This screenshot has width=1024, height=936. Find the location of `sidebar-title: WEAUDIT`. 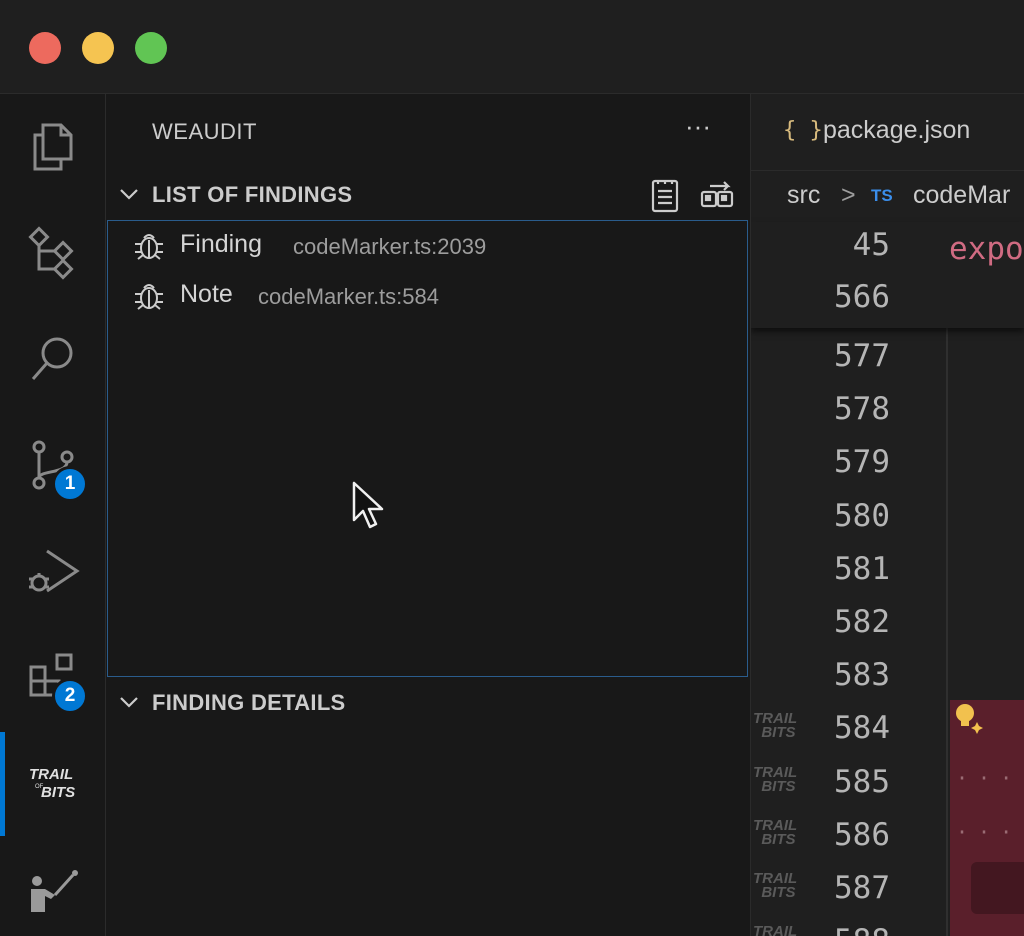

sidebar-title: WEAUDIT is located at coordinates (204, 131).